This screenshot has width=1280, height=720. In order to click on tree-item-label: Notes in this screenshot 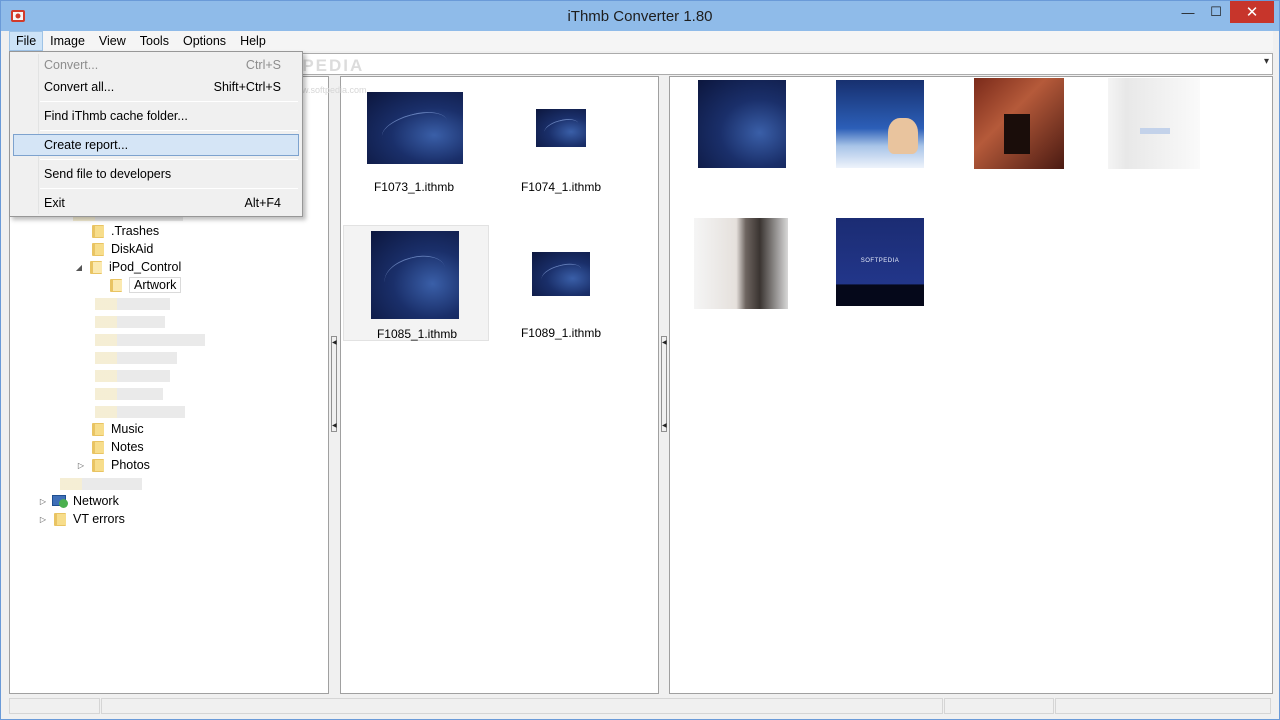, I will do `click(127, 447)`.